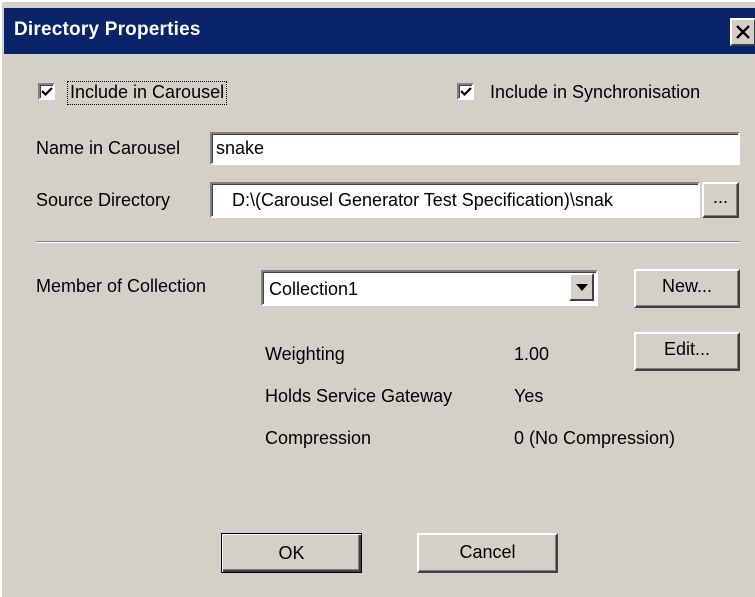 The image size is (755, 597). I want to click on name-in-carousel-input: snake, so click(475, 148).